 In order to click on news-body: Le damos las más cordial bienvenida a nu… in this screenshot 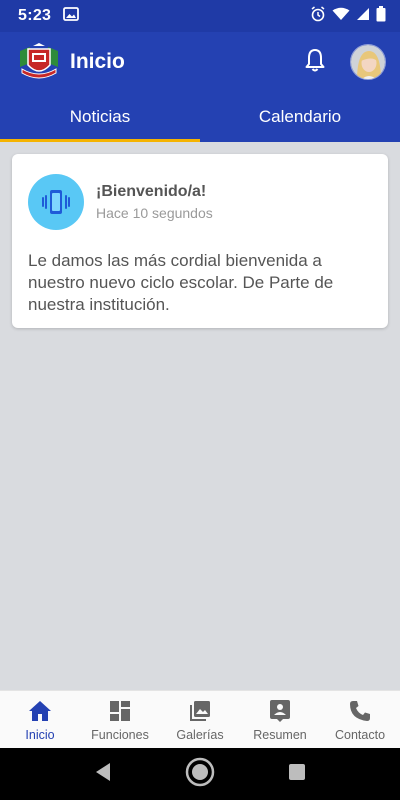, I will do `click(181, 282)`.